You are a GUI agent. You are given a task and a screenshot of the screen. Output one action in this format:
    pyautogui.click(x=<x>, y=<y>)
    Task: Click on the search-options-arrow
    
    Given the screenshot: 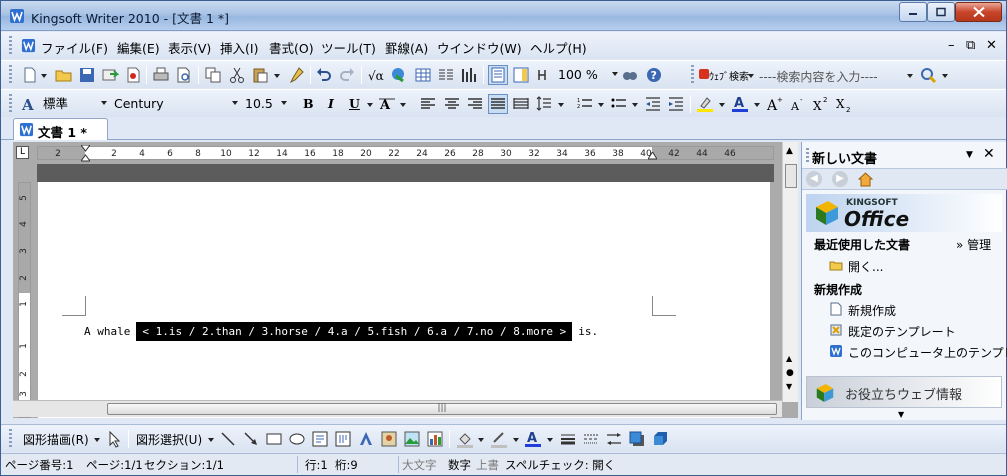 What is the action you would take?
    pyautogui.click(x=945, y=76)
    